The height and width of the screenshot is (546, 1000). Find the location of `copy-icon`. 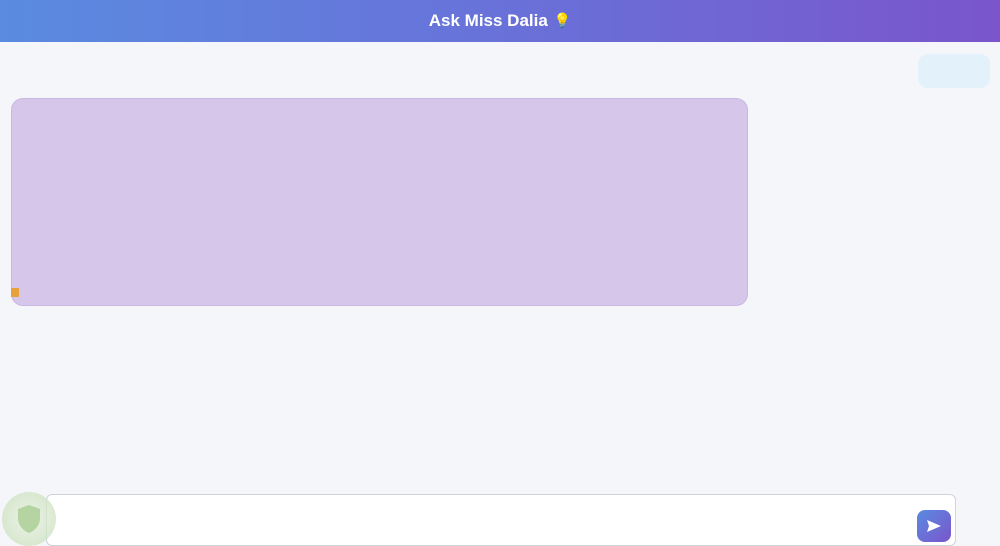

copy-icon is located at coordinates (15, 292).